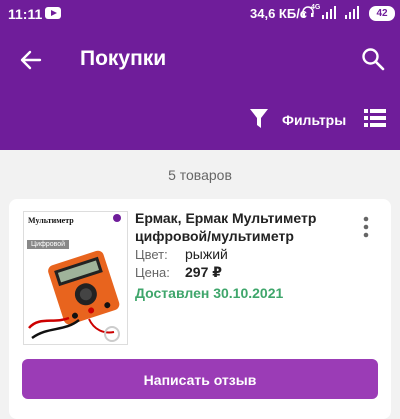 The width and height of the screenshot is (400, 419). What do you see at coordinates (200, 14) in the screenshot?
I see `status-bar: 11:11 34,6 КБ/с 4G 42` at bounding box center [200, 14].